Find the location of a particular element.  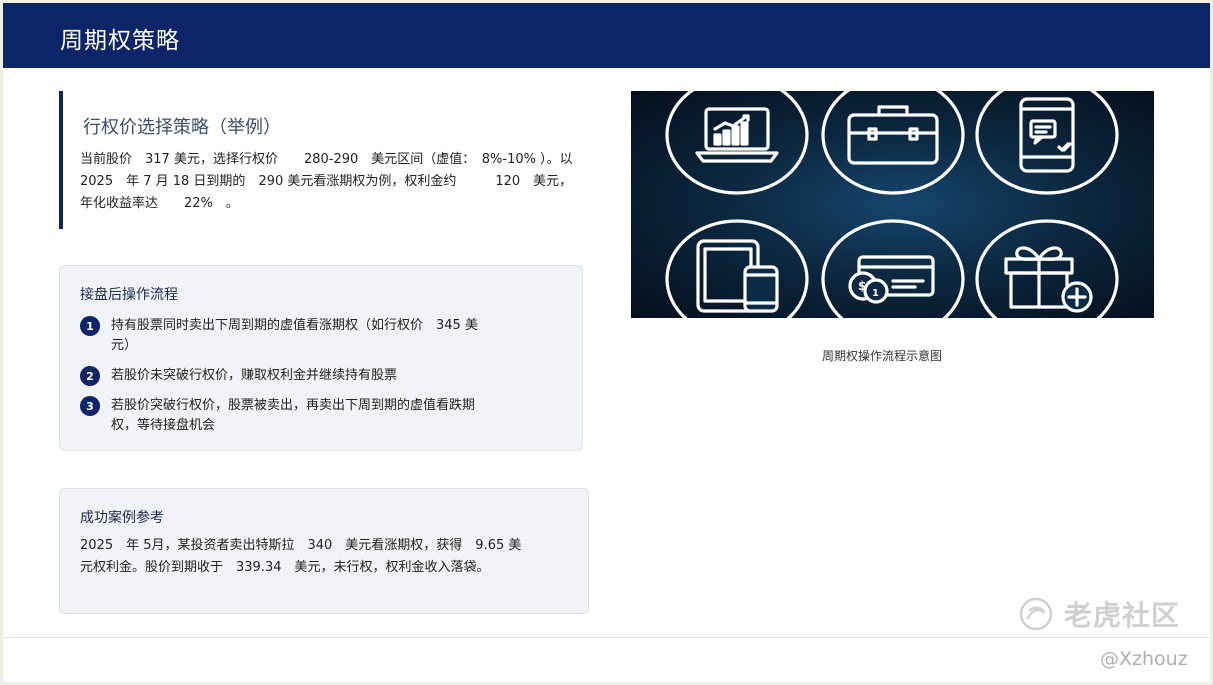

phone-chat-icon is located at coordinates (1047, 143).